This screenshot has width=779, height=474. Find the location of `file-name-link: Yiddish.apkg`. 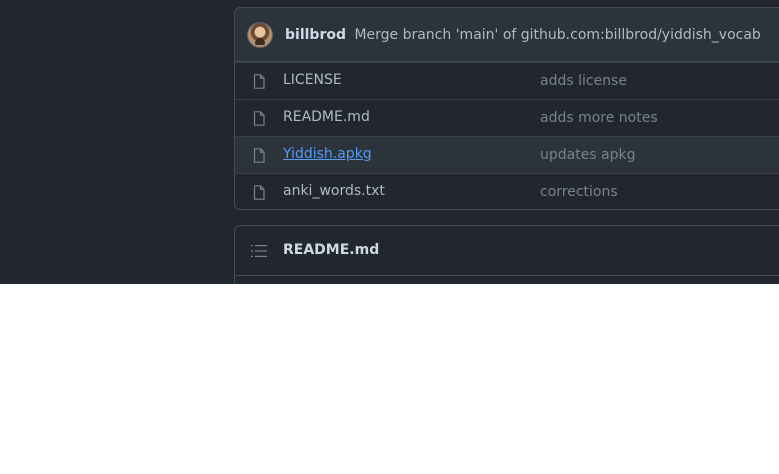

file-name-link: Yiddish.apkg is located at coordinates (327, 154).